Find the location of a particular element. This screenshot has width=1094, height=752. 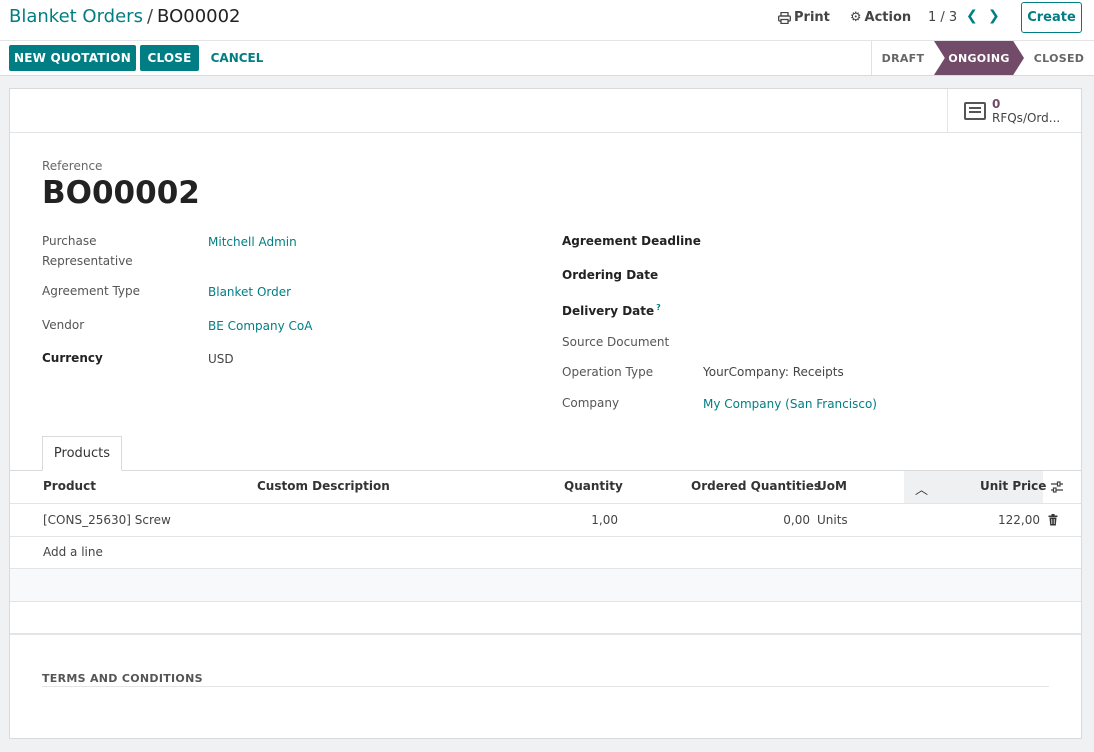

action-button: ⚙ Action is located at coordinates (880, 17).